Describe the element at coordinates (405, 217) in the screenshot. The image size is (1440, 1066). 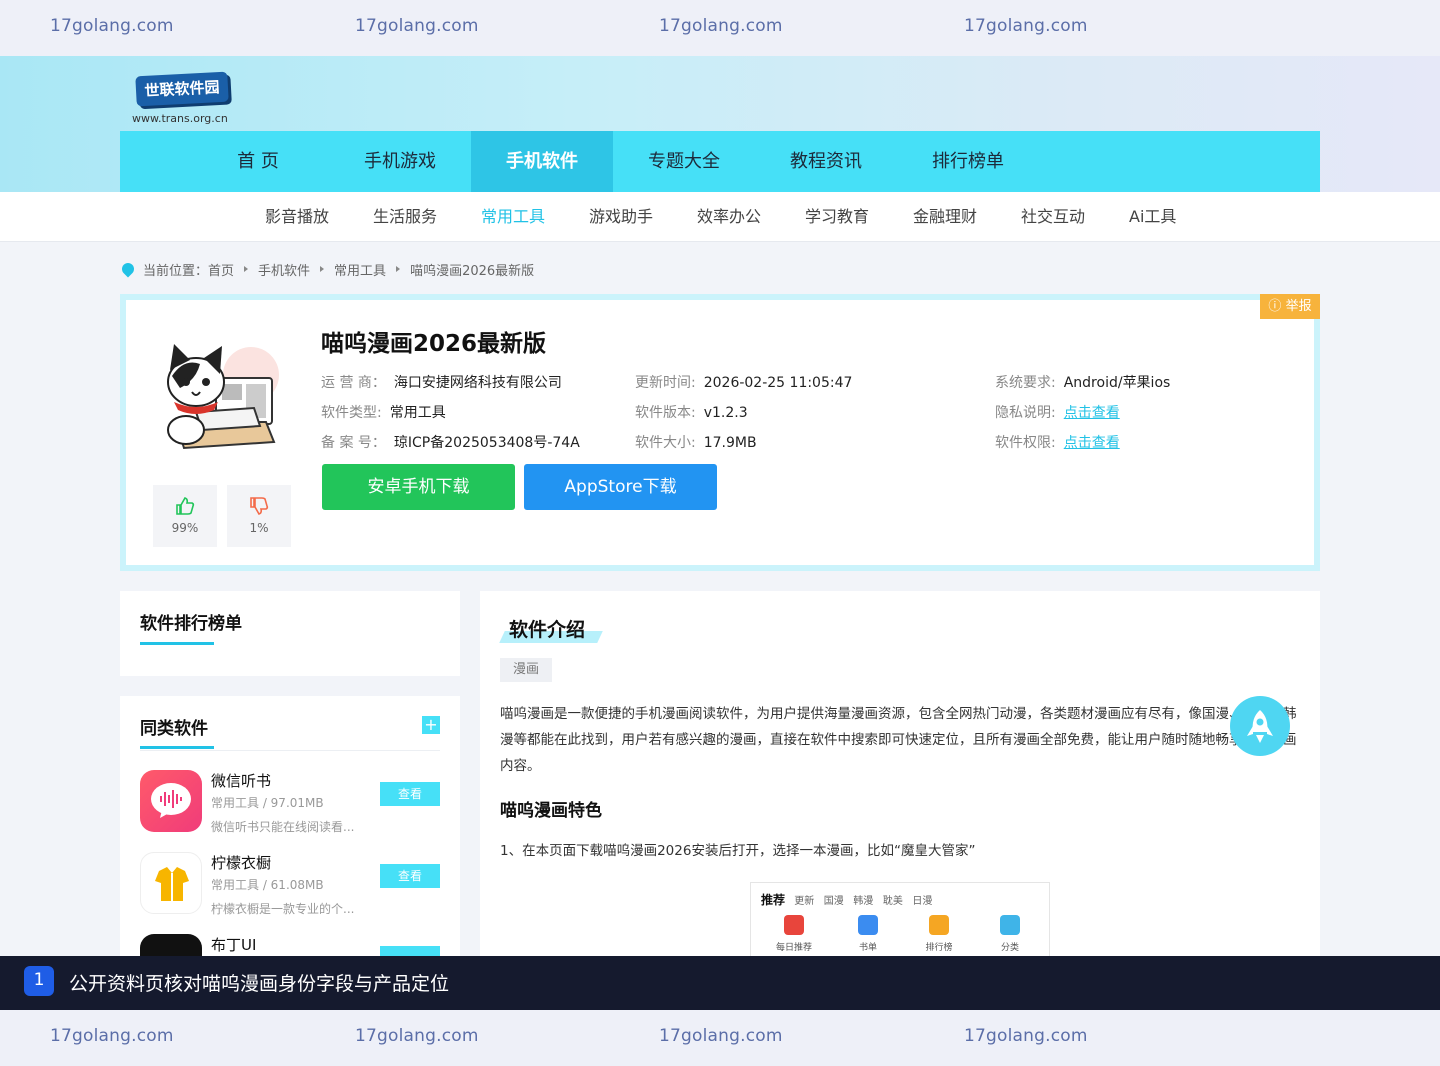
I see `subnav-life: 生活服务` at that location.